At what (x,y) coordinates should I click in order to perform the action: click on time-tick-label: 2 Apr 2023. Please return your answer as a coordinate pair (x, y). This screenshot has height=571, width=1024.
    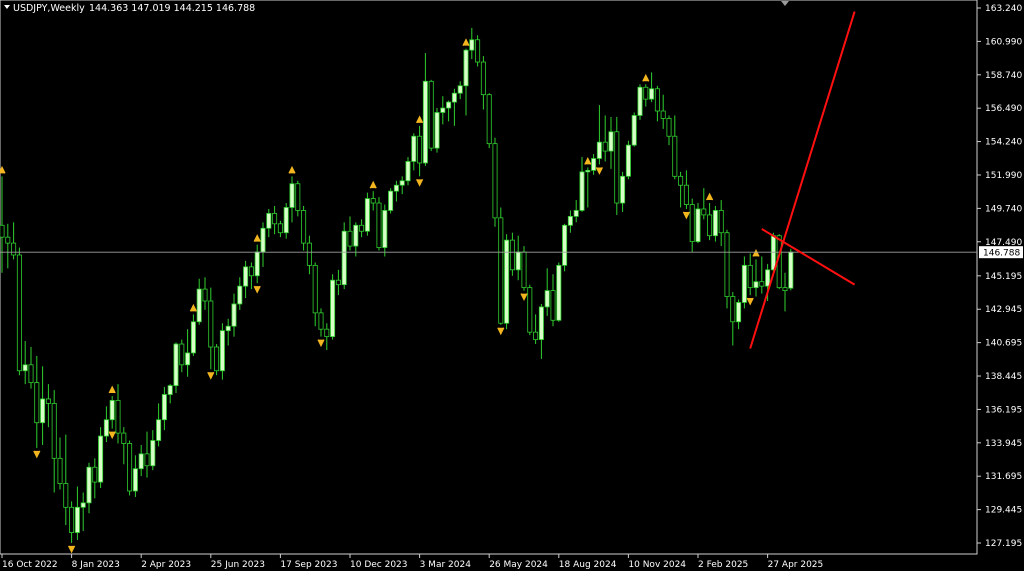
    Looking at the image, I should click on (166, 565).